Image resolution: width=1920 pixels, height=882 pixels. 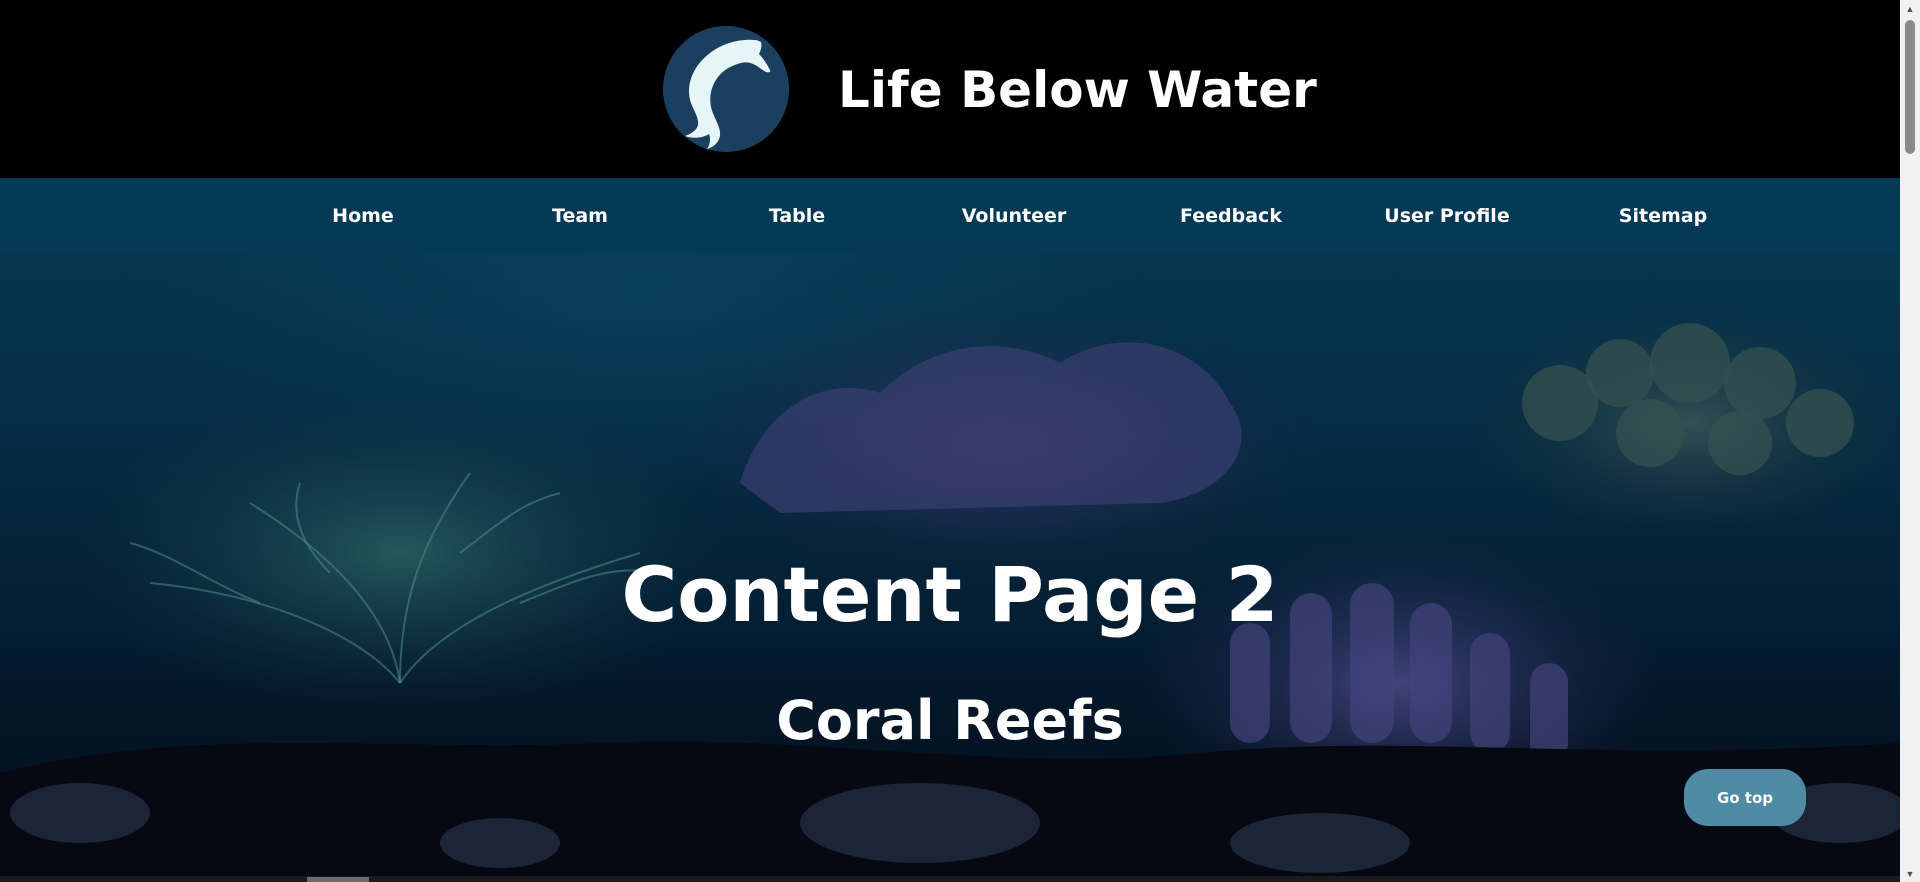 What do you see at coordinates (950, 594) in the screenshot?
I see `page-title: Content Page 2` at bounding box center [950, 594].